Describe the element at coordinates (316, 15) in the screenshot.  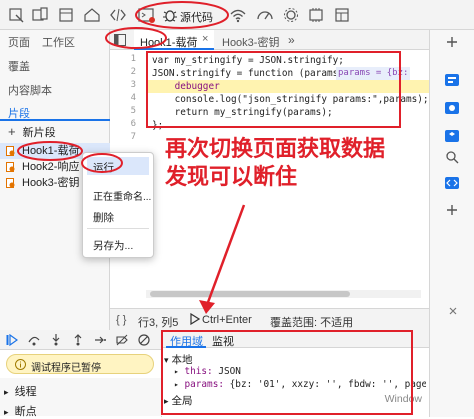
I see `memory-icon` at that location.